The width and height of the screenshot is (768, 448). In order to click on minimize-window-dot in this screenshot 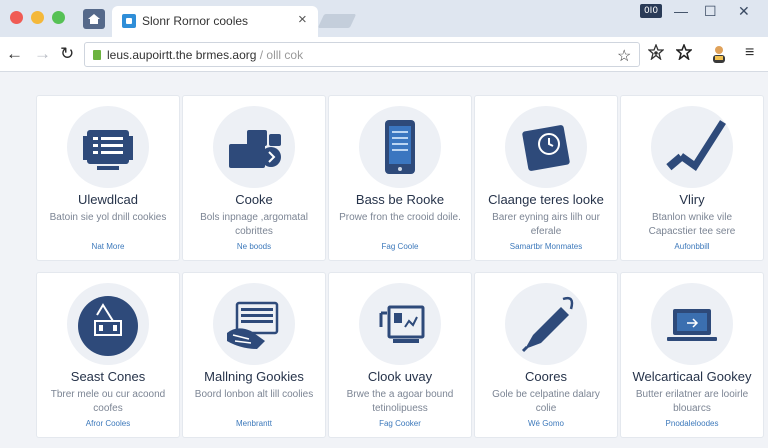, I will do `click(37, 17)`.